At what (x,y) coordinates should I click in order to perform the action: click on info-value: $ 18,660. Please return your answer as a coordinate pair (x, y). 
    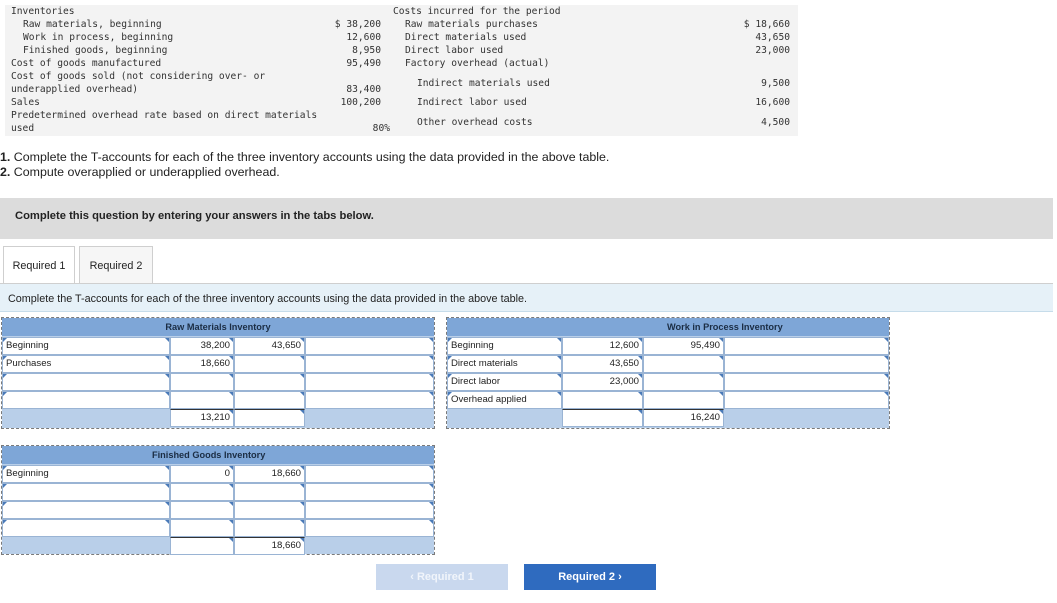
    Looking at the image, I should click on (750, 25).